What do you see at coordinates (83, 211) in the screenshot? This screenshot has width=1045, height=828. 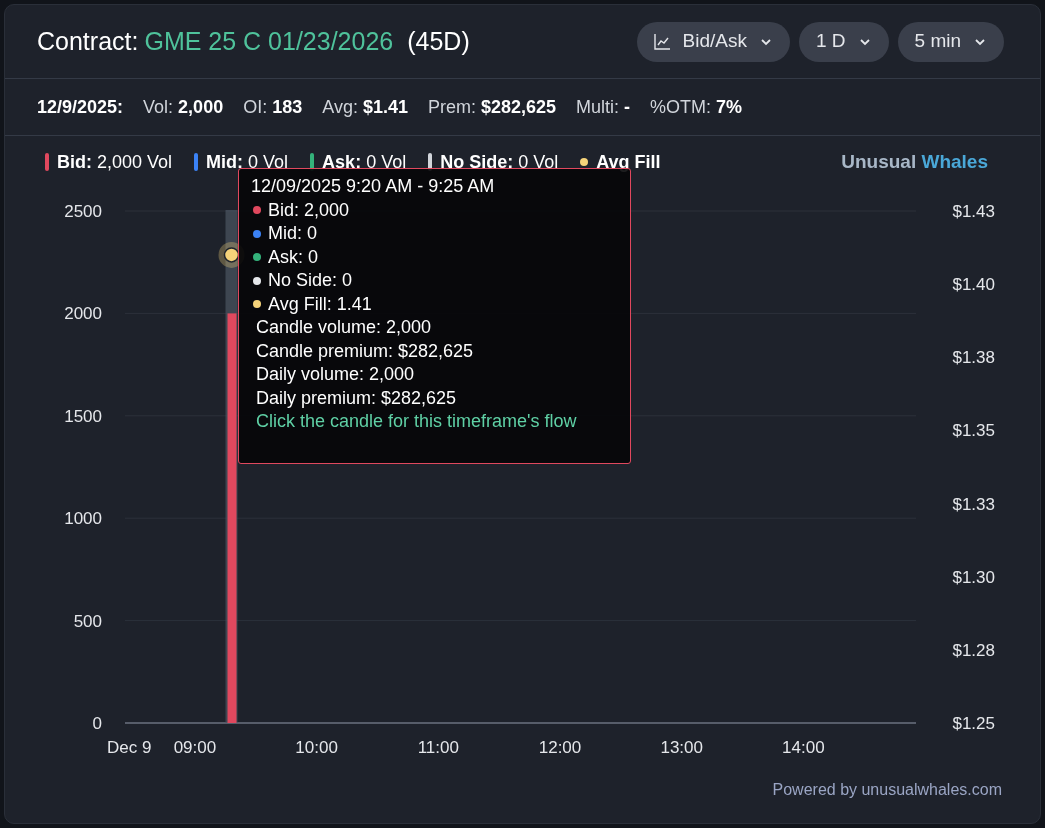 I see `axis-label: 2500` at bounding box center [83, 211].